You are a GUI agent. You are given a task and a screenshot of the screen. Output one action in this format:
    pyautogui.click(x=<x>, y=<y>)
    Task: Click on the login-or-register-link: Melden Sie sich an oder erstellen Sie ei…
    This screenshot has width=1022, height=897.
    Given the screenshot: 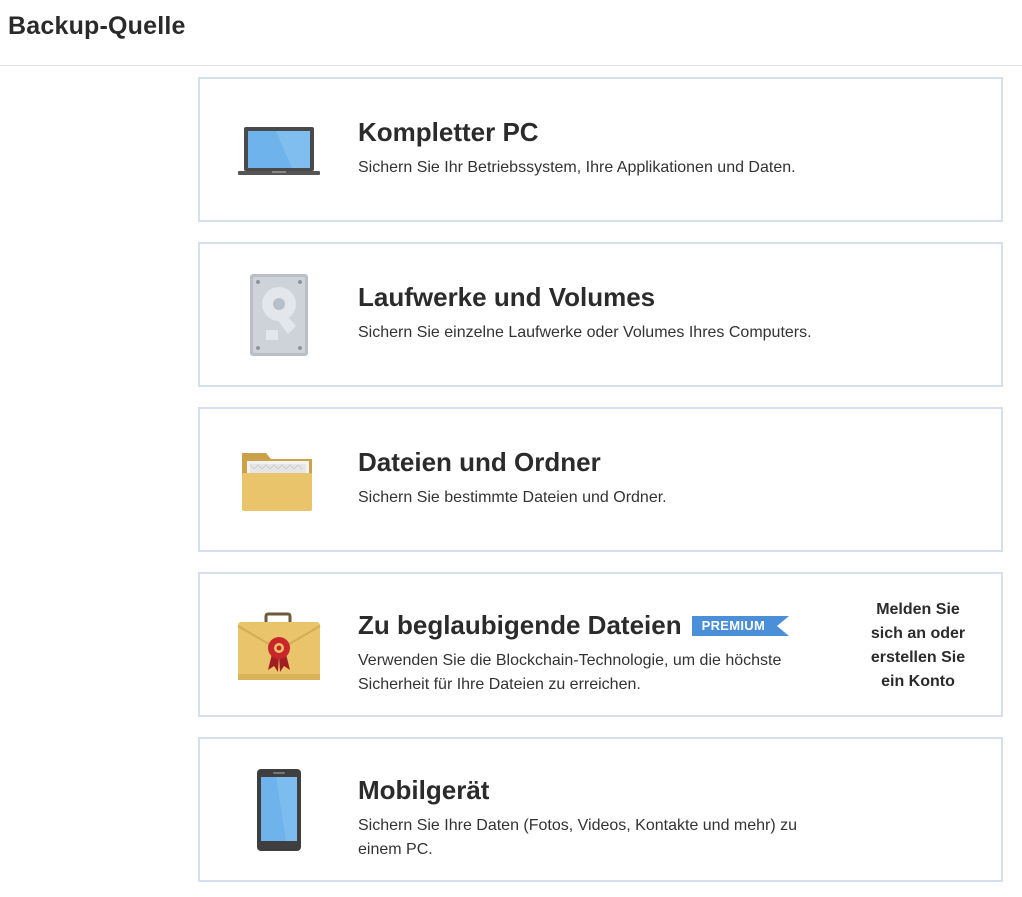 What is the action you would take?
    pyautogui.click(x=918, y=646)
    